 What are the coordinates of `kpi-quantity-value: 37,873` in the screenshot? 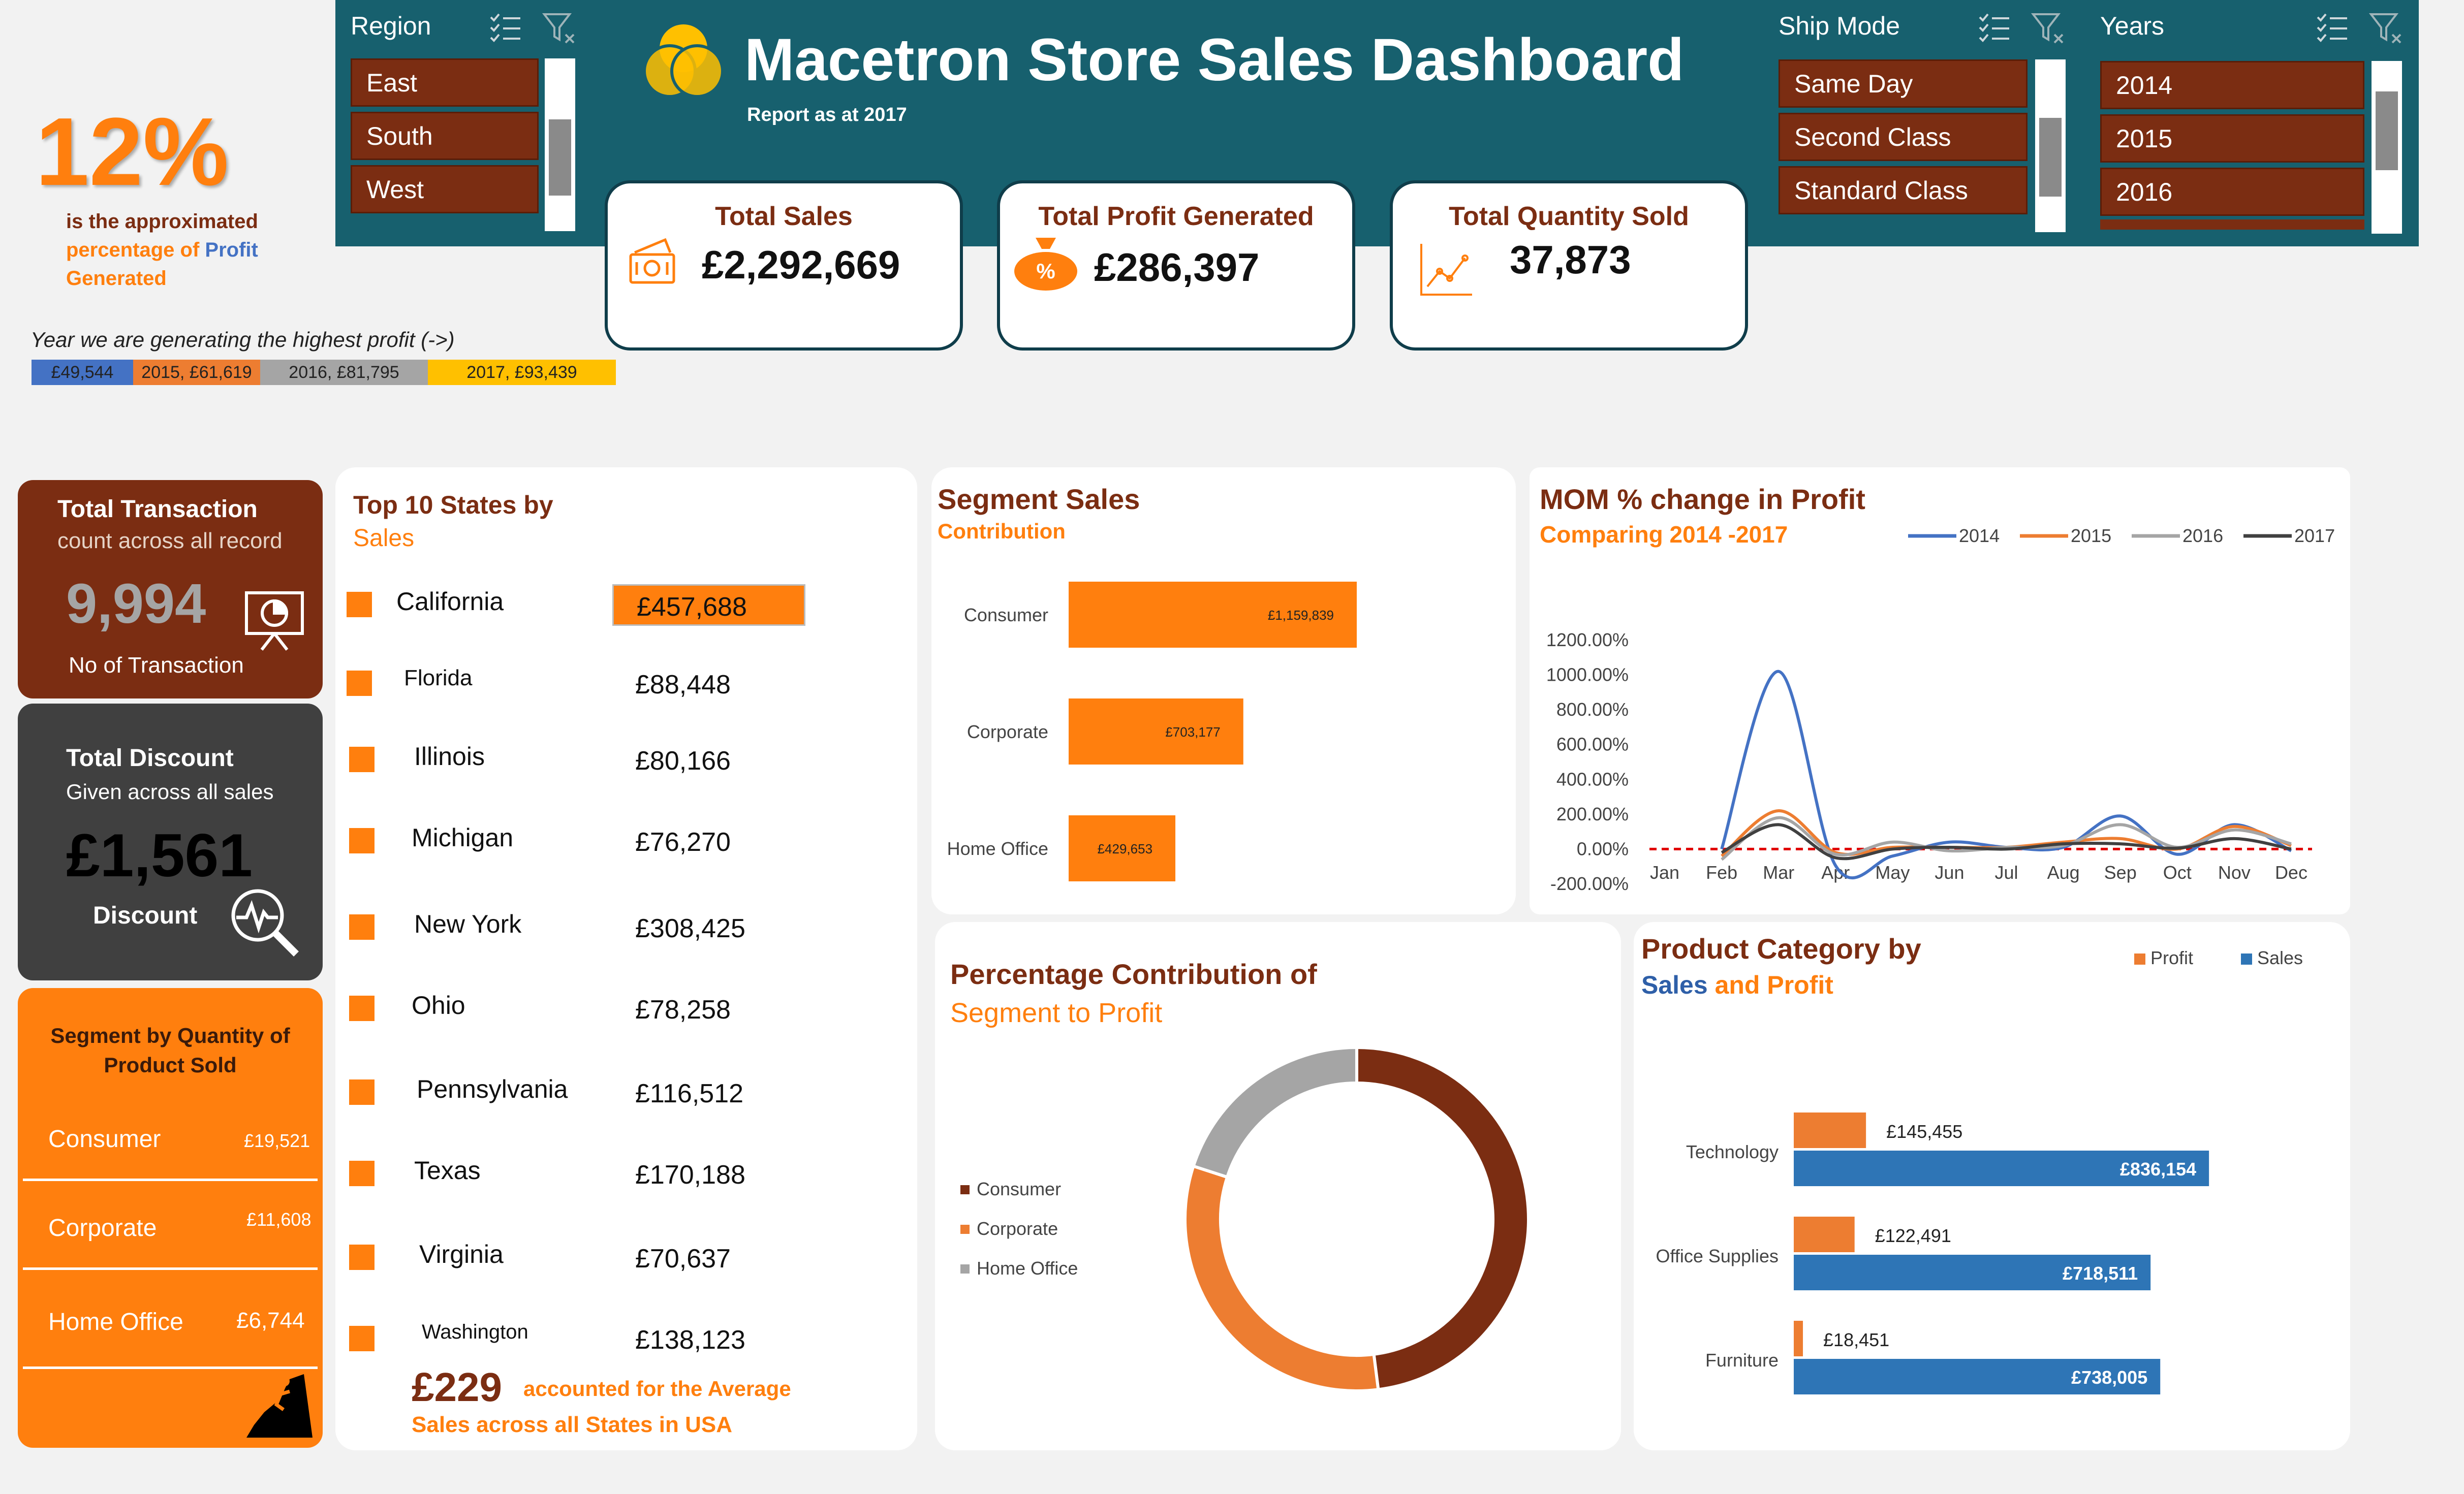 It's located at (1570, 259).